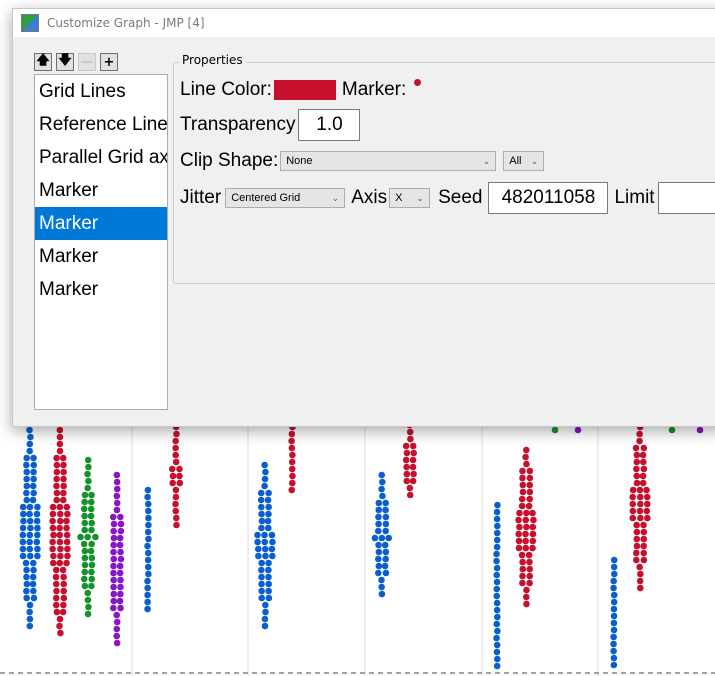  Describe the element at coordinates (418, 82) in the screenshot. I see `marker-dot-icon` at that location.